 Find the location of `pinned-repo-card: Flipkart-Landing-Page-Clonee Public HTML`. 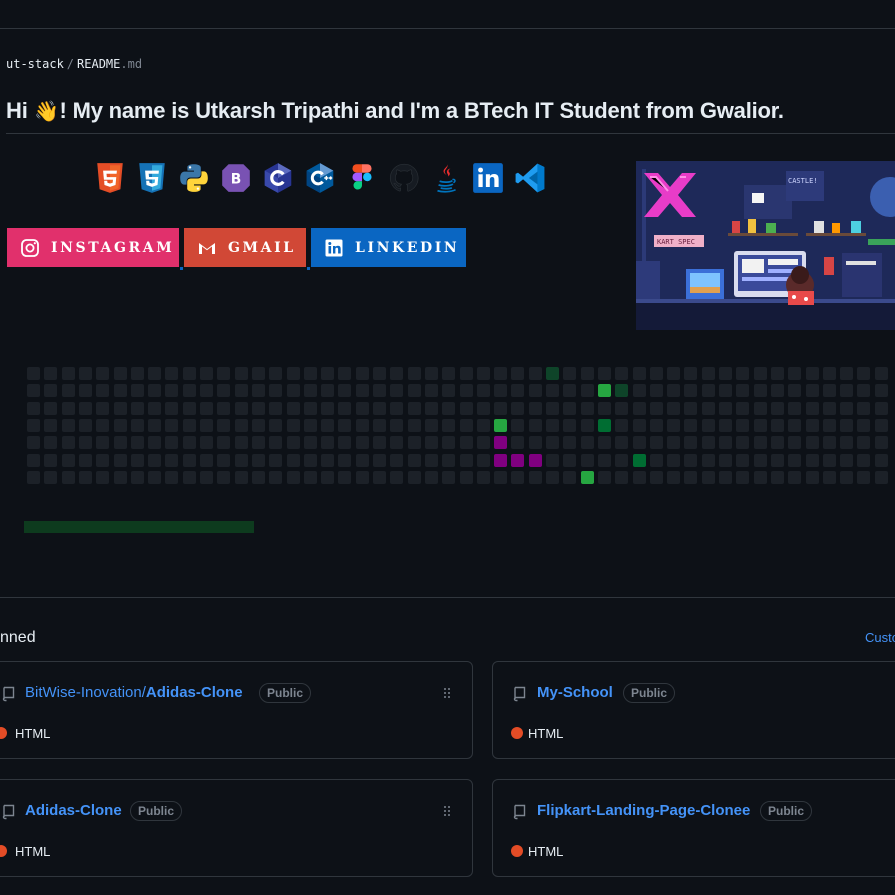

pinned-repo-card: Flipkart-Landing-Page-Clonee Public HTML is located at coordinates (693, 828).